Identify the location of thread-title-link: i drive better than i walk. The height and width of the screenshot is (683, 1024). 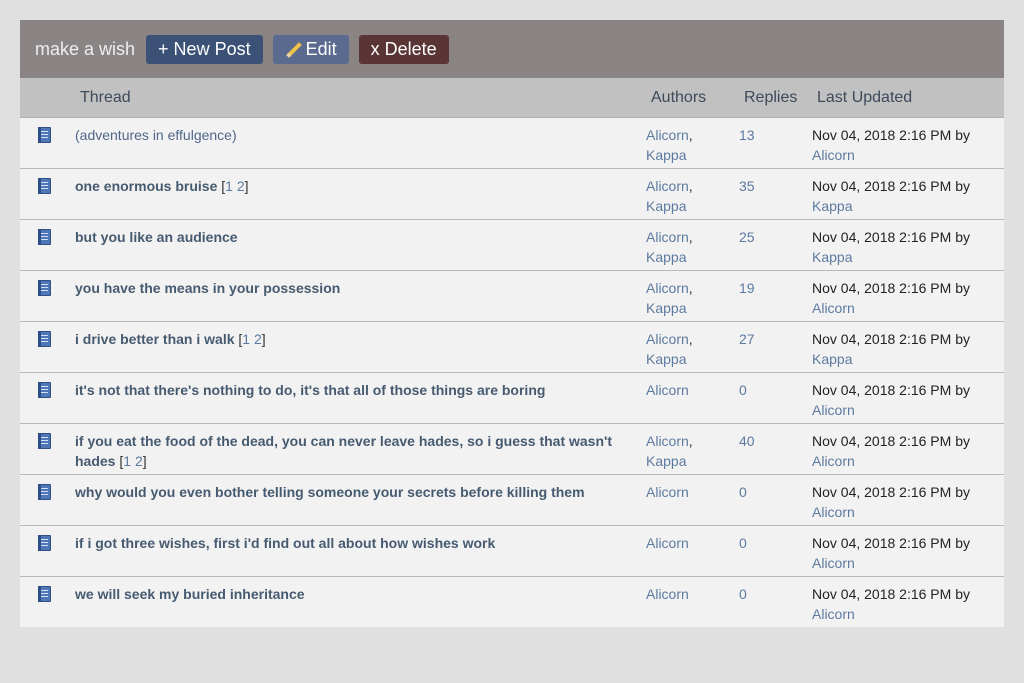
(155, 339).